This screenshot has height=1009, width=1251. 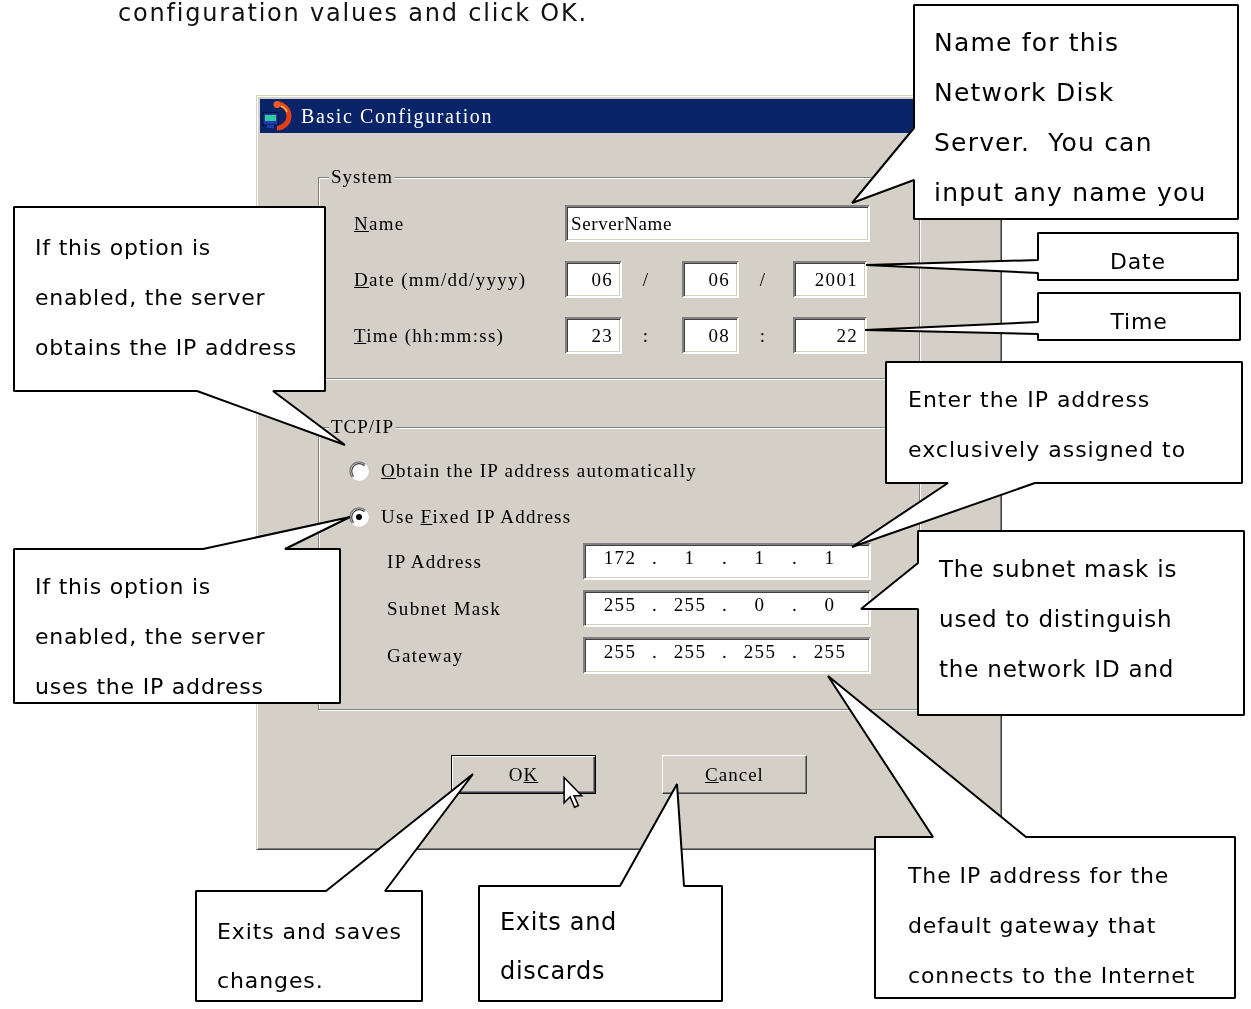 I want to click on field-label: Gateway, so click(x=425, y=655).